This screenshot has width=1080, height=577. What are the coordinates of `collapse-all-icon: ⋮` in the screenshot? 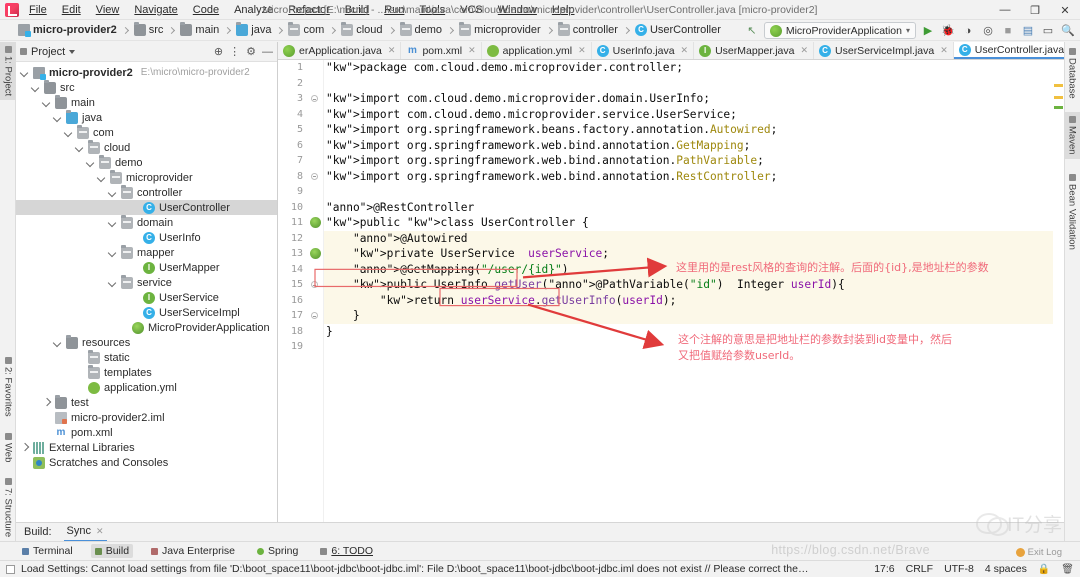 It's located at (234, 51).